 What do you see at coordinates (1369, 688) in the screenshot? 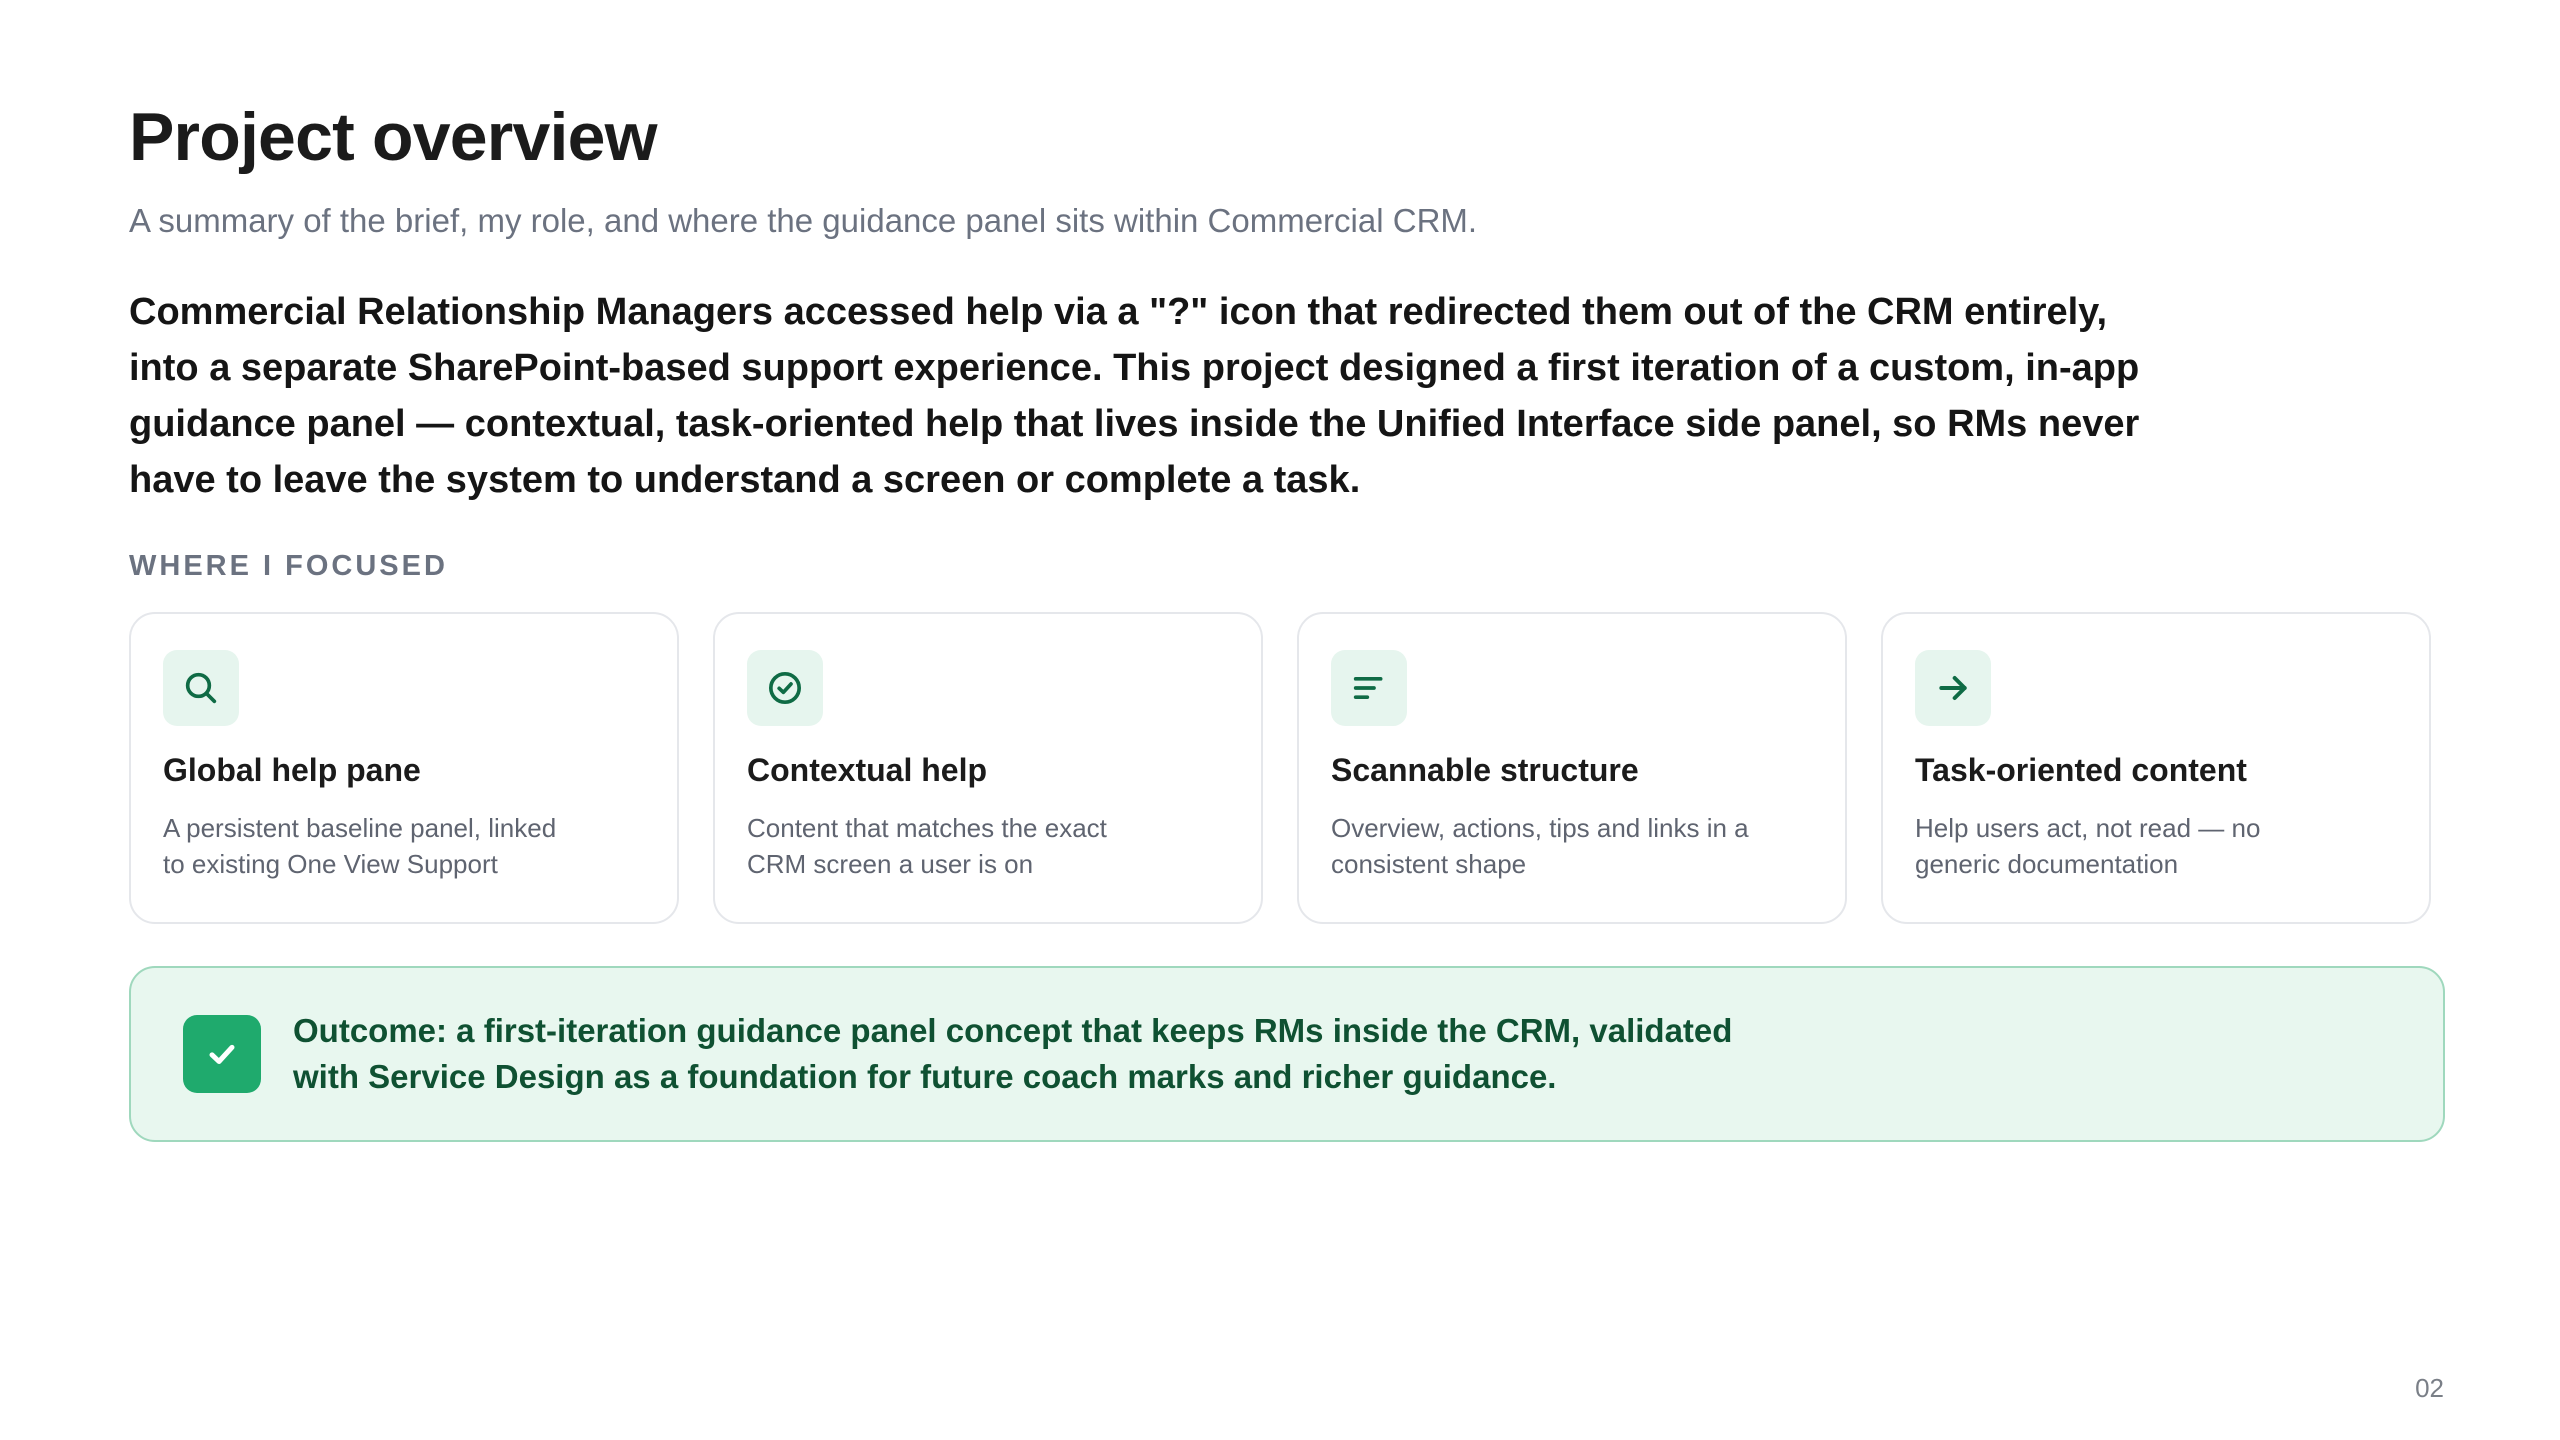
I see `lines-icon` at bounding box center [1369, 688].